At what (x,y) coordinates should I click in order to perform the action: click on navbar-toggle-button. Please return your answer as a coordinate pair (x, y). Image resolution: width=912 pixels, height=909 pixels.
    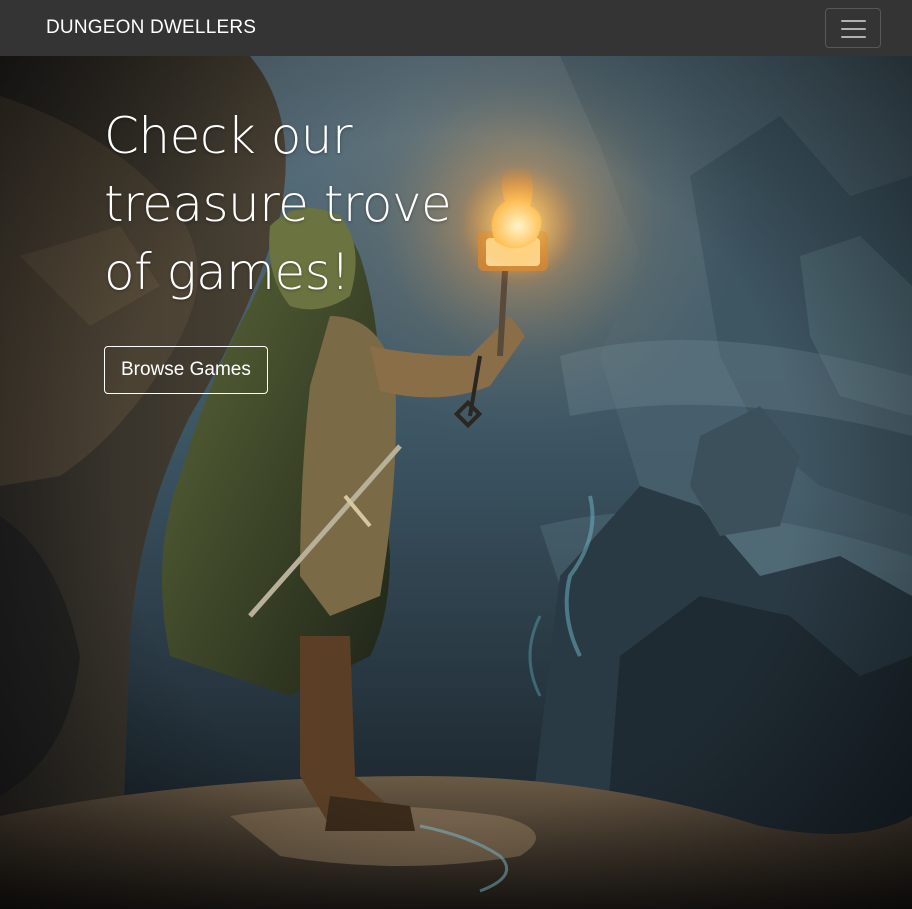
    Looking at the image, I should click on (853, 28).